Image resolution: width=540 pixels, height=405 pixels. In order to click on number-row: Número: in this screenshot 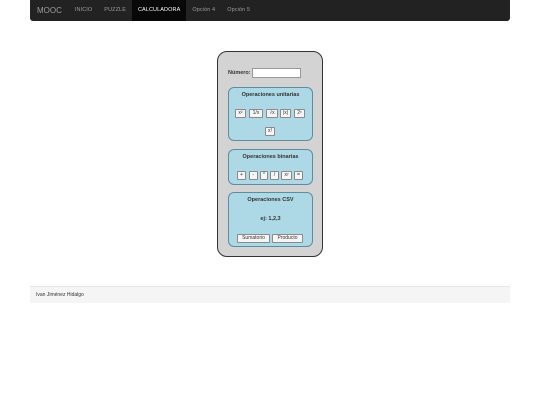, I will do `click(264, 73)`.